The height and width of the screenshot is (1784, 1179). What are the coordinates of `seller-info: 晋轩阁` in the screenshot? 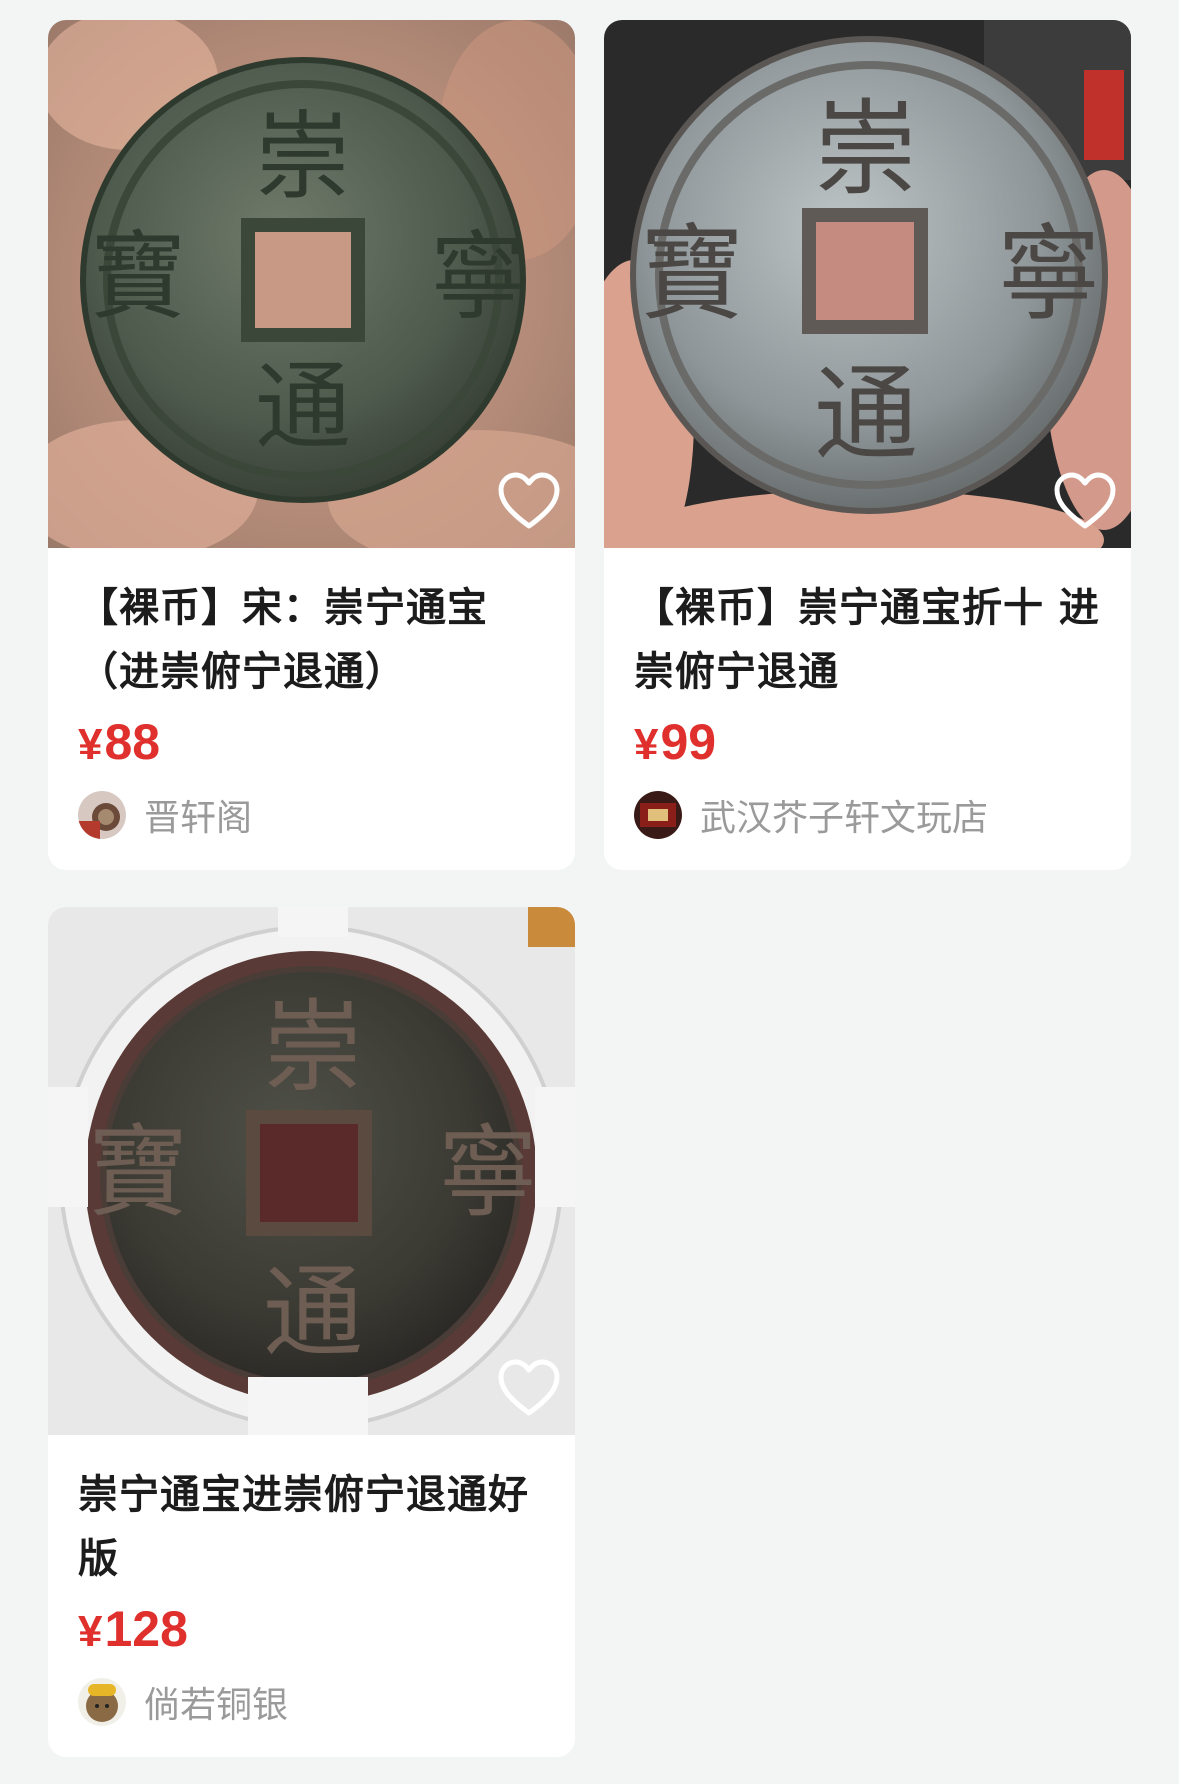 It's located at (311, 815).